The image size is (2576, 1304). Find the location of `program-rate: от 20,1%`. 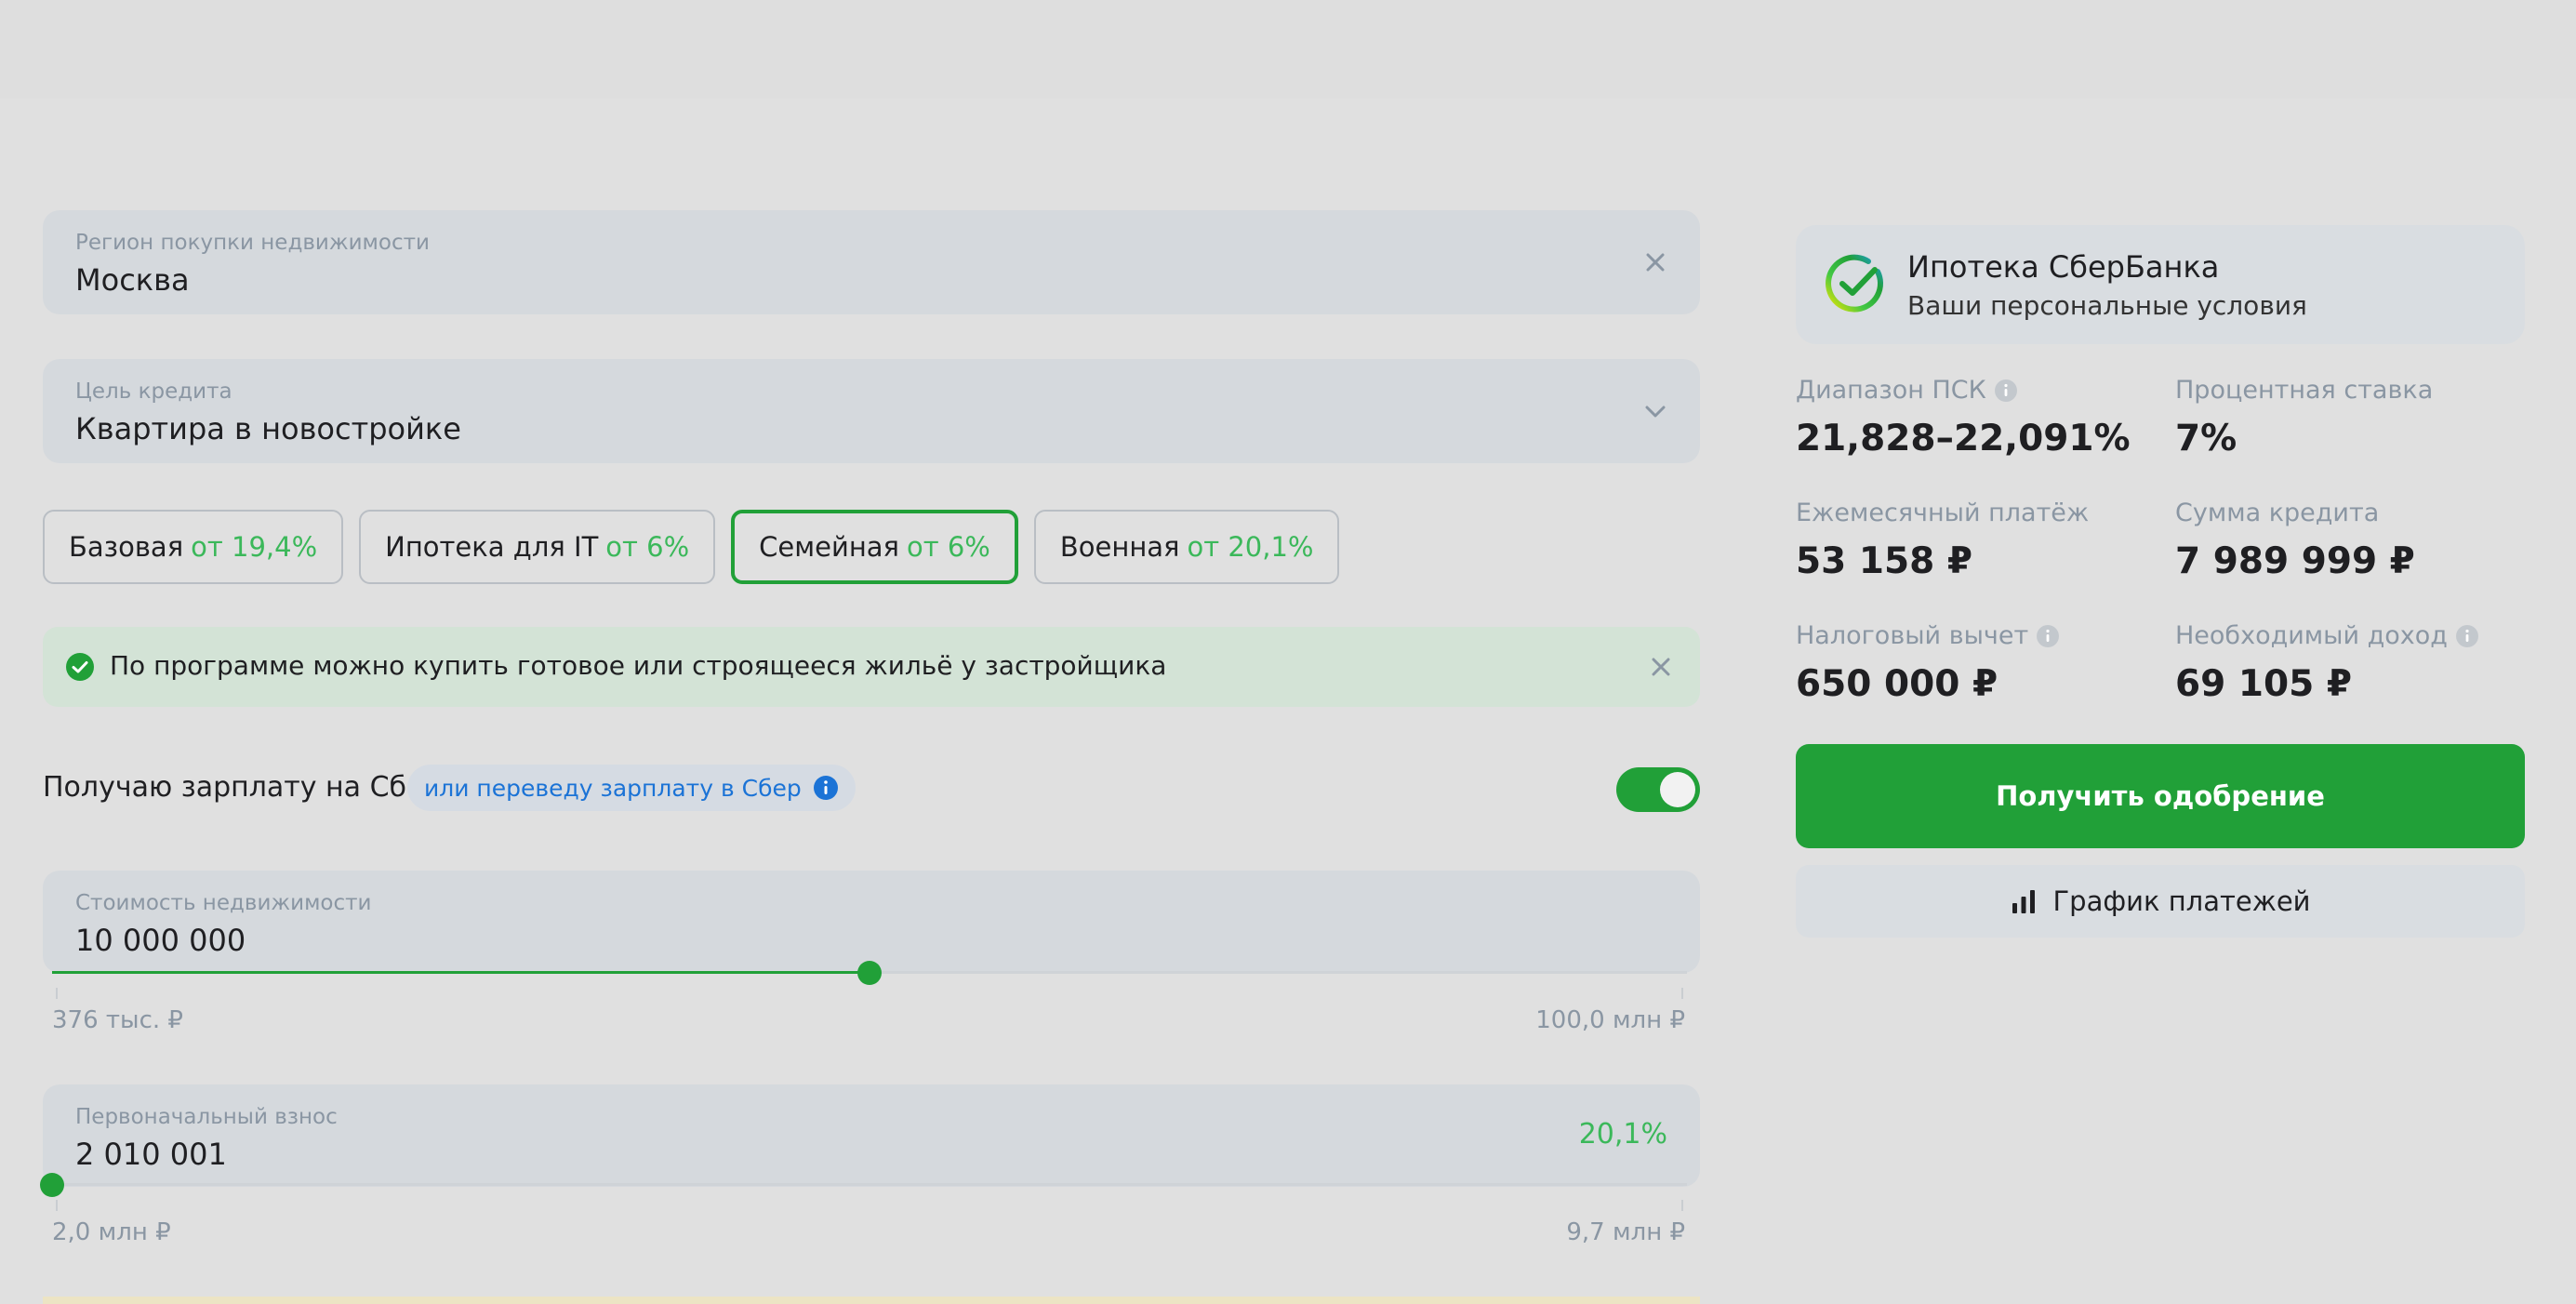

program-rate: от 20,1% is located at coordinates (1250, 547).